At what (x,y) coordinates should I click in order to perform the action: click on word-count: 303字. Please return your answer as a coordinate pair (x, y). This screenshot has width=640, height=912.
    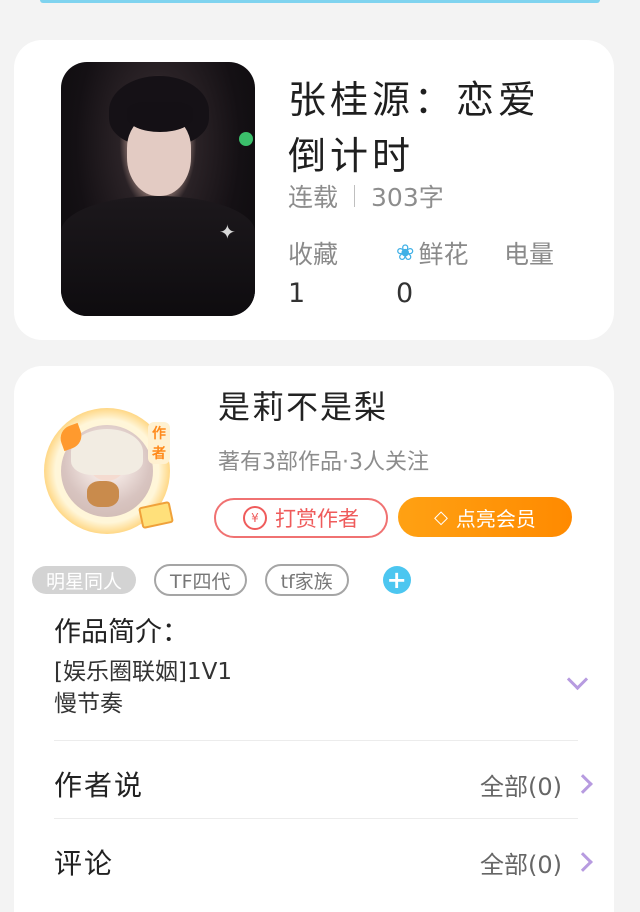
    Looking at the image, I should click on (407, 197).